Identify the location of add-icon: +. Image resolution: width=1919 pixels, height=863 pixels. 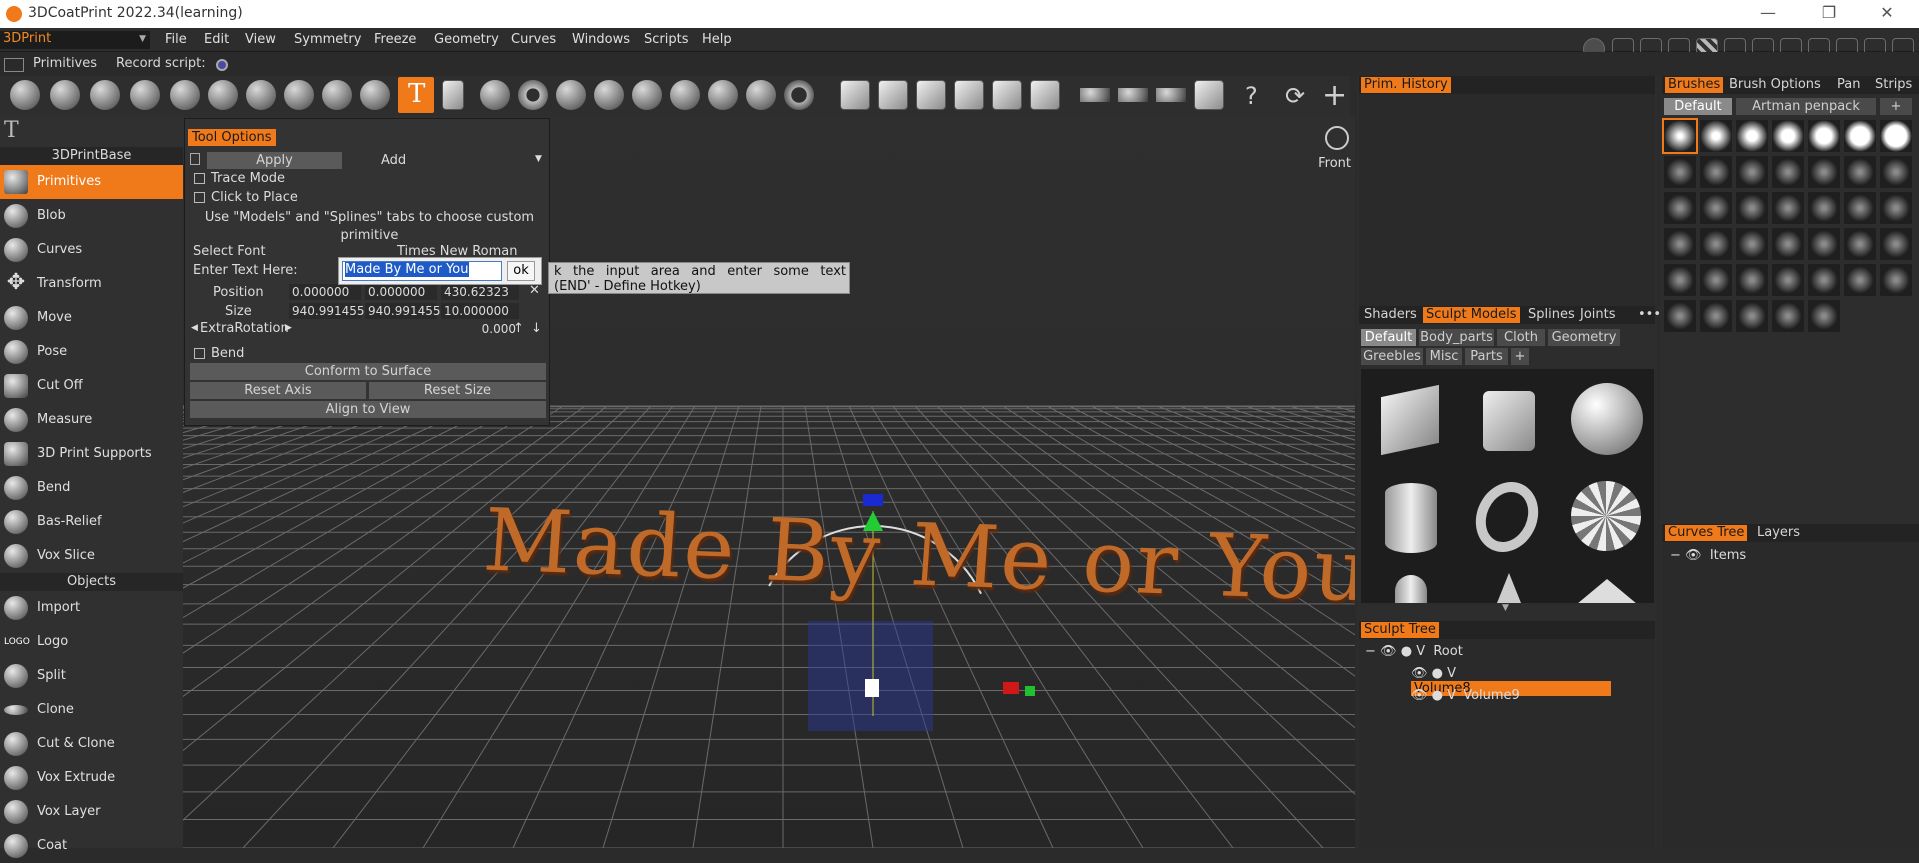
(1334, 95).